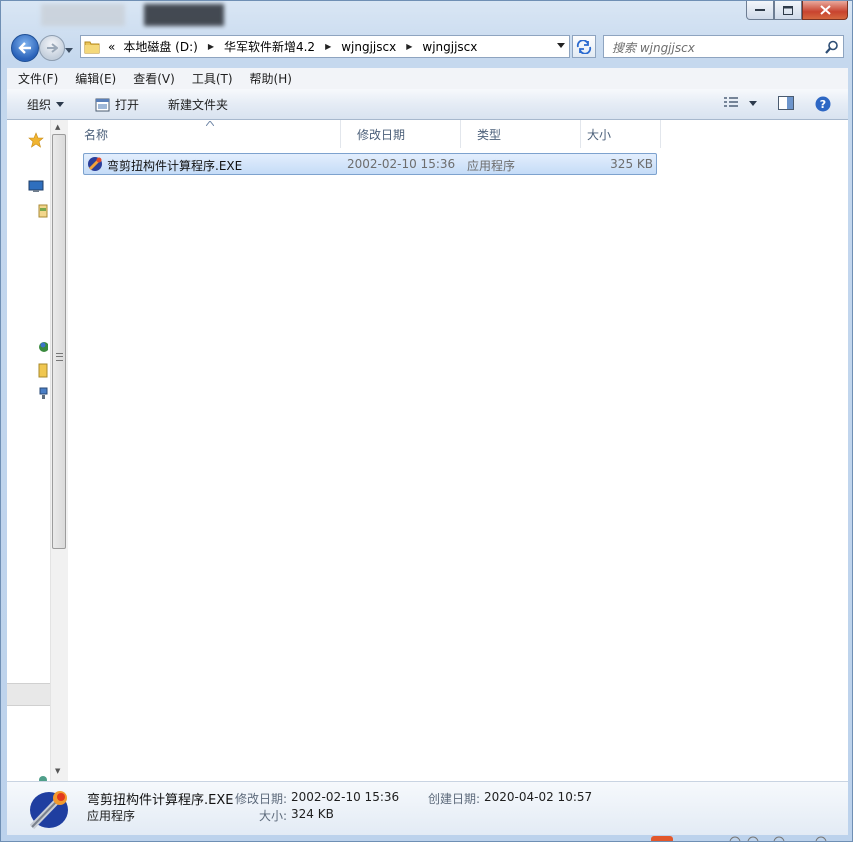 The height and width of the screenshot is (842, 853). Describe the element at coordinates (111, 816) in the screenshot. I see `details-file-type: 应用程序` at that location.